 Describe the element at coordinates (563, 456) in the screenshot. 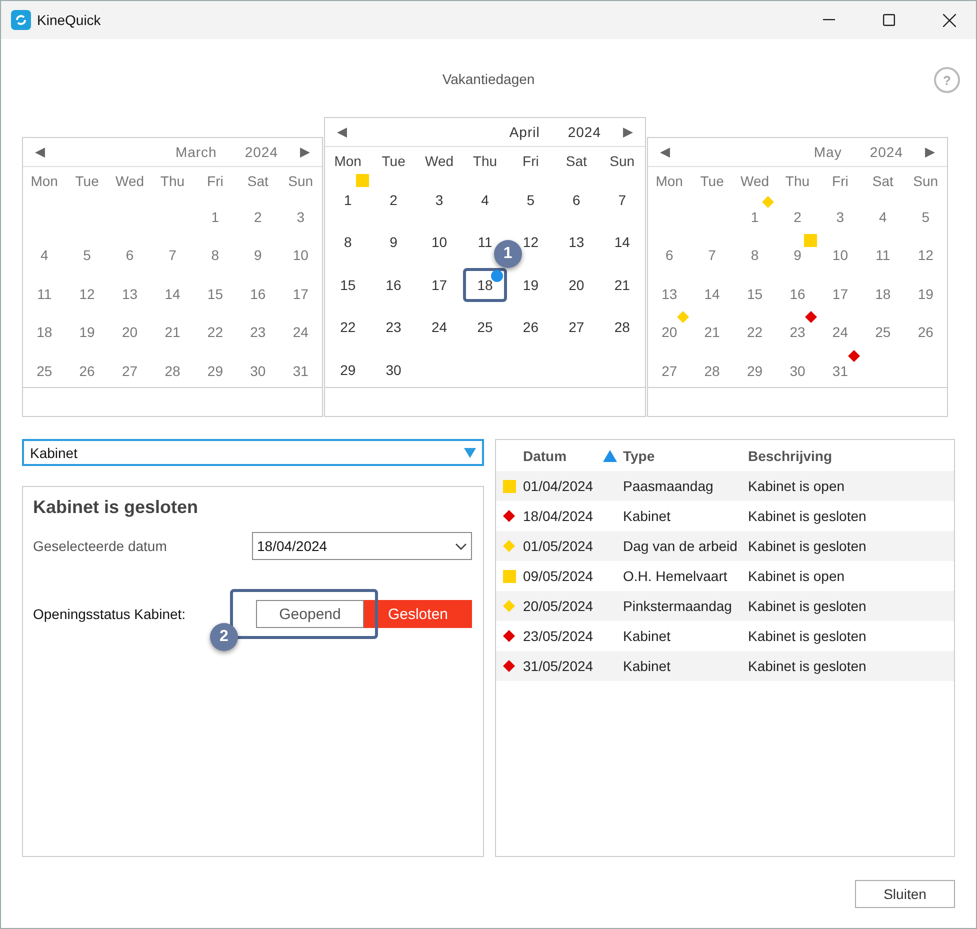

I see `column-header: Datum` at that location.